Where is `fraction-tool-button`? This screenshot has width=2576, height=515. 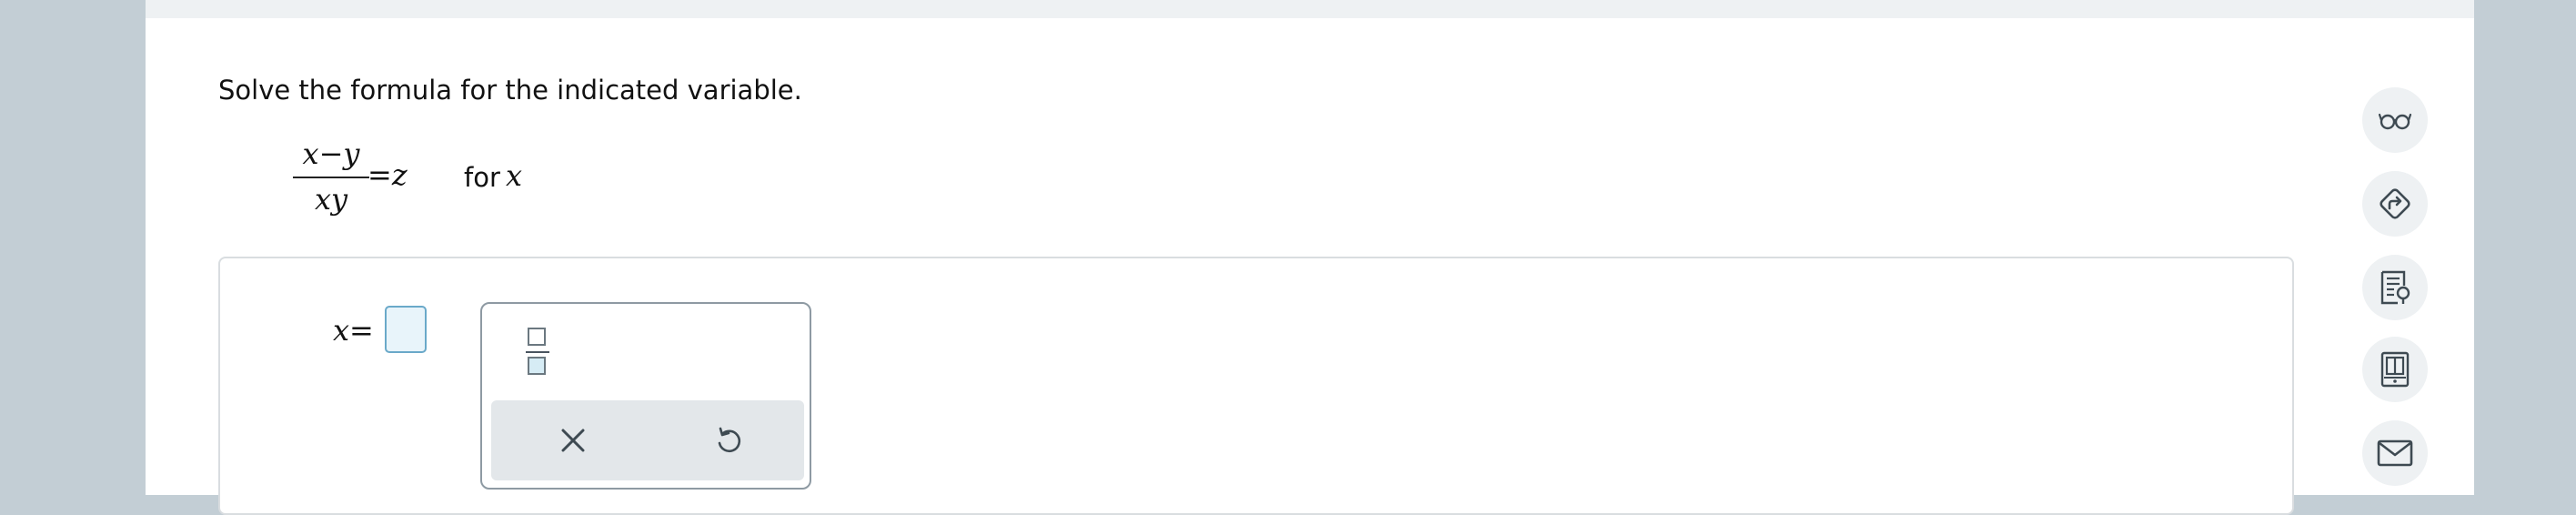 fraction-tool-button is located at coordinates (538, 351).